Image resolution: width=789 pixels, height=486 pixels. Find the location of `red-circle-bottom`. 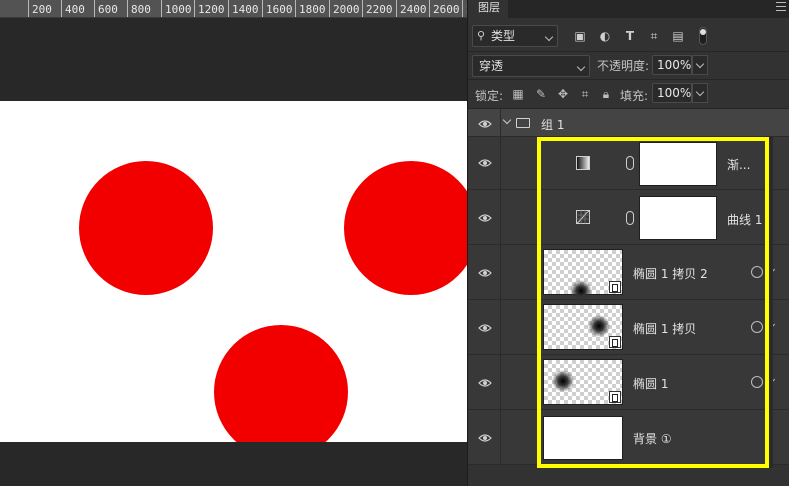

red-circle-bottom is located at coordinates (281, 383).